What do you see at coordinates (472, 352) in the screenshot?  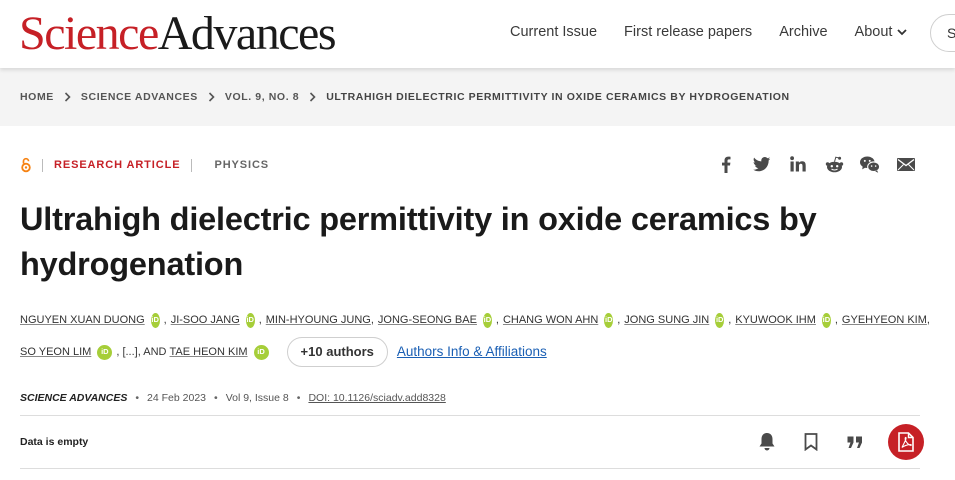 I see `authors-affiliations-link: Authors Info & Affiliations` at bounding box center [472, 352].